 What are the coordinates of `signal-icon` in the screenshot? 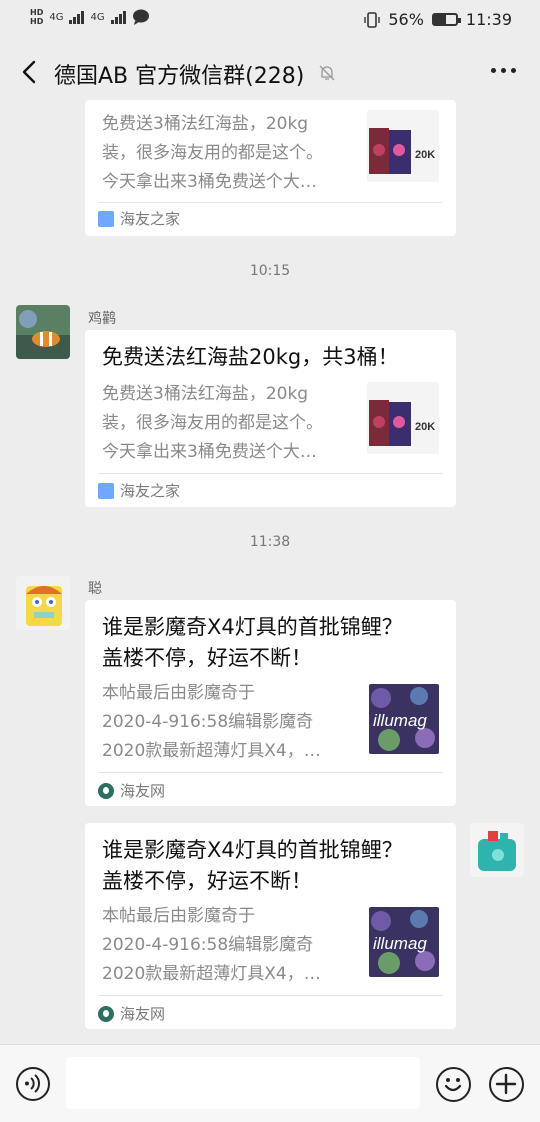 It's located at (77, 17).